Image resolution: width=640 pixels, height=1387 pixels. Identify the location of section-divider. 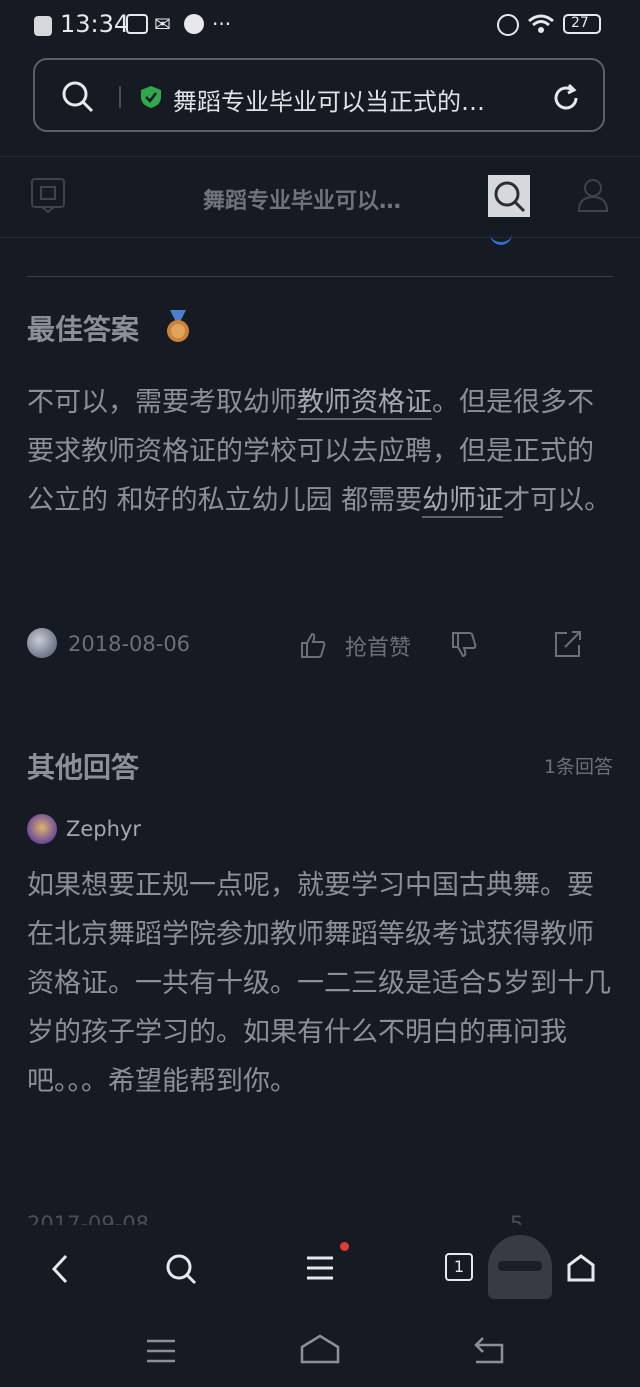
(320, 276).